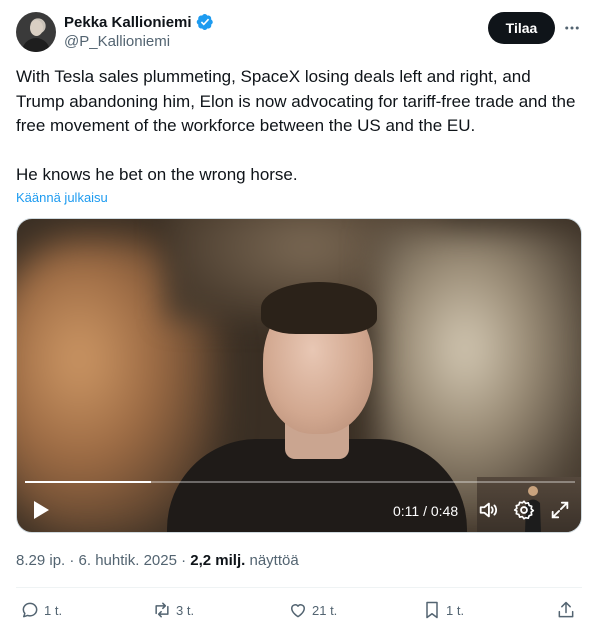 Image resolution: width=598 pixels, height=634 pixels. I want to click on avatar-head, so click(36, 28).